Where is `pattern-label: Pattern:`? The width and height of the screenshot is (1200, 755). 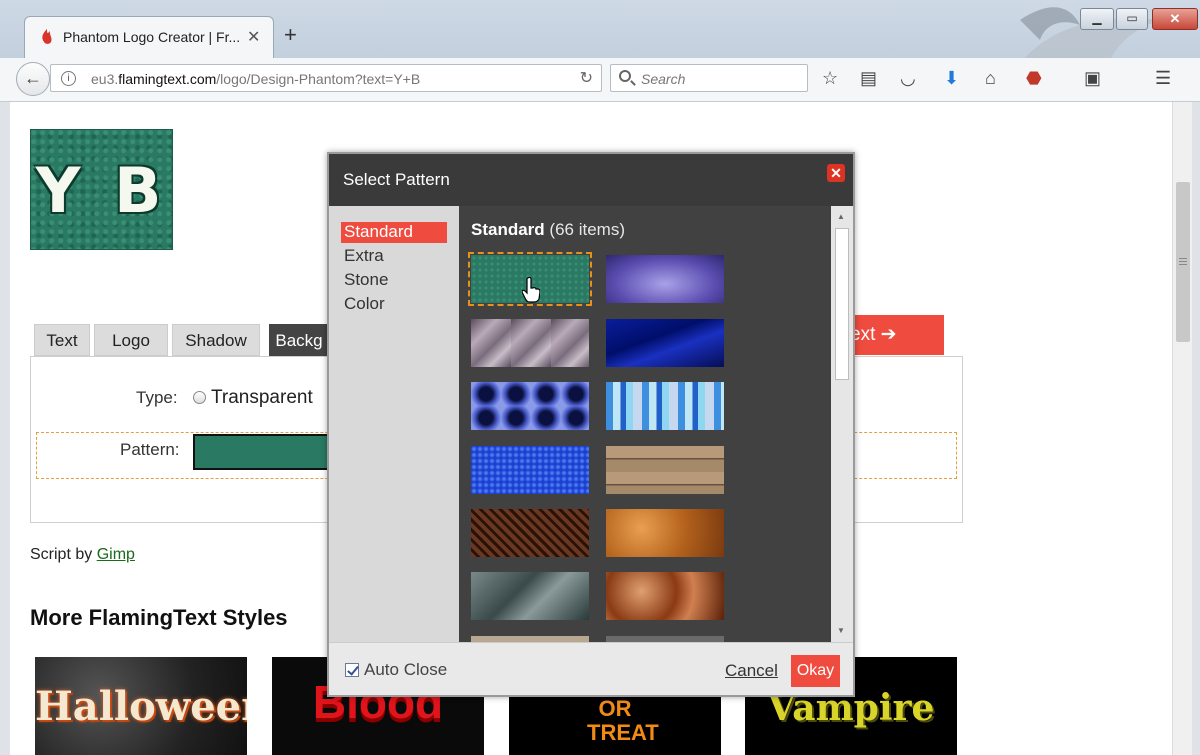
pattern-label: Pattern: is located at coordinates (150, 449).